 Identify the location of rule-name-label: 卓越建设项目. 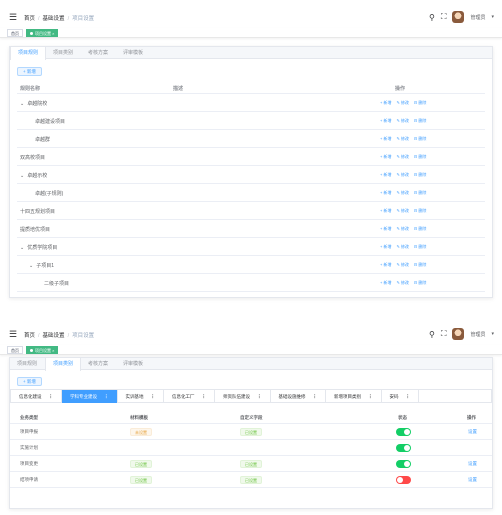
(50, 122).